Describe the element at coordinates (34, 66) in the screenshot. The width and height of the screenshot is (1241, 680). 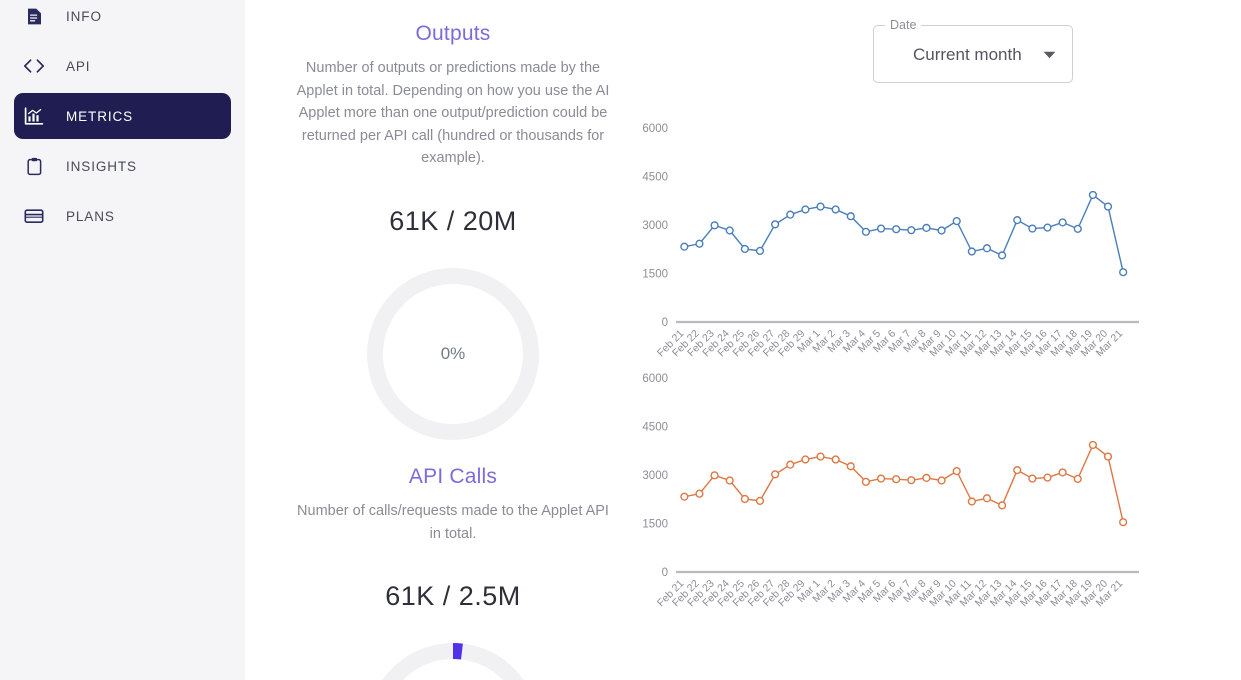
I see `code-icon` at that location.